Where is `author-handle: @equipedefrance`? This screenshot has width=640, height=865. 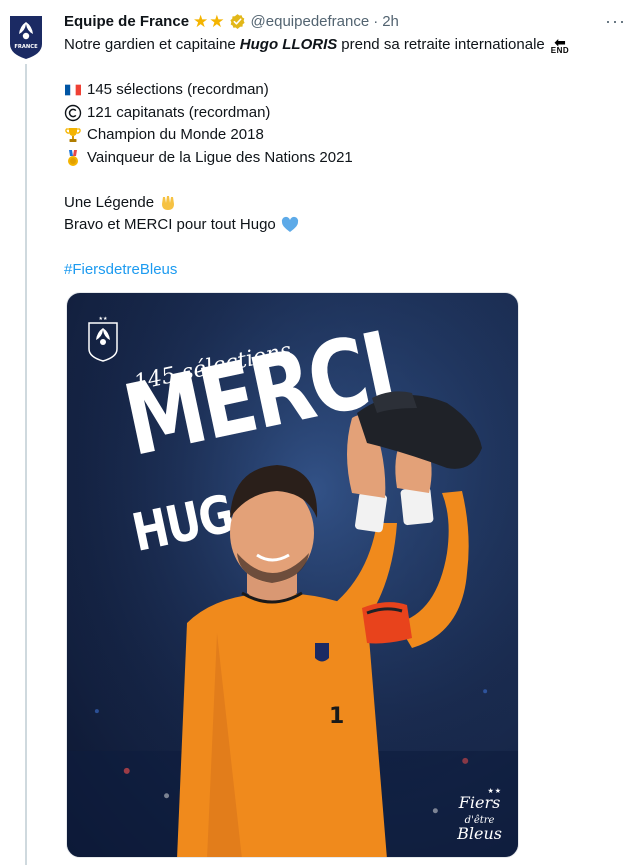 author-handle: @equipedefrance is located at coordinates (310, 21).